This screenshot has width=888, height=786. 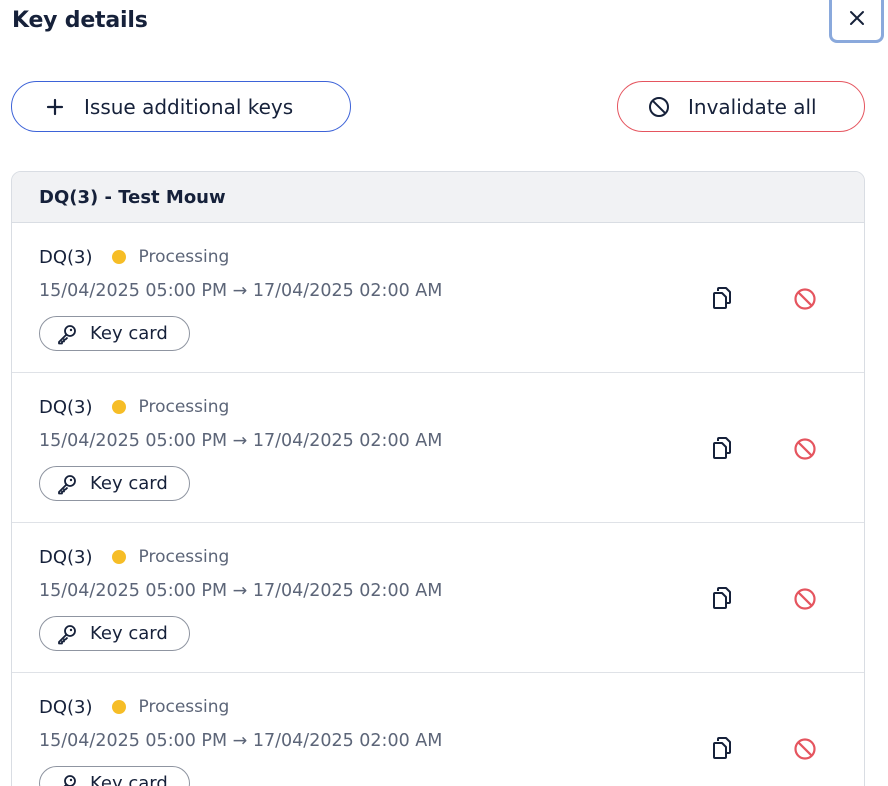 What do you see at coordinates (438, 197) in the screenshot?
I see `key-group-header: DQ(3) - Test Mouw` at bounding box center [438, 197].